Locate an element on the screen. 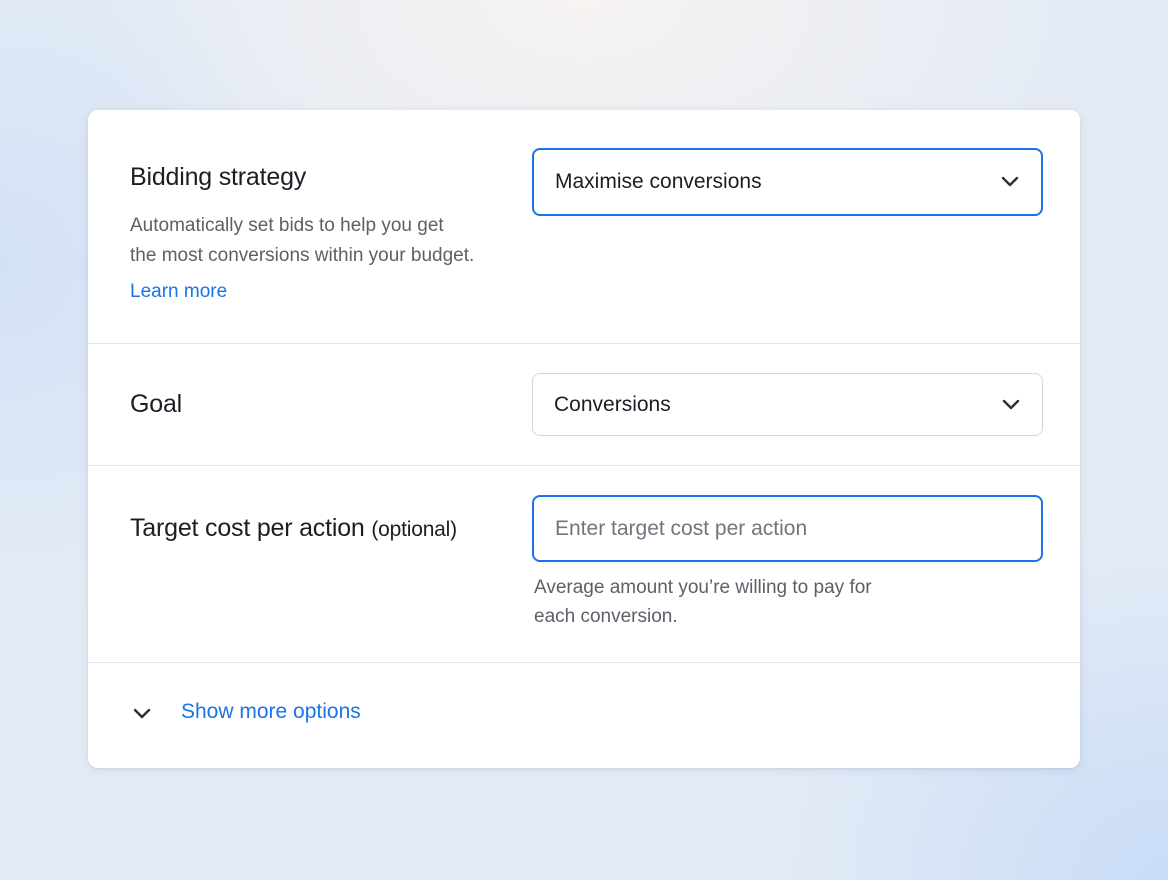 Image resolution: width=1168 pixels, height=880 pixels. target-cpa-helper-line2: each conversion. is located at coordinates (606, 616).